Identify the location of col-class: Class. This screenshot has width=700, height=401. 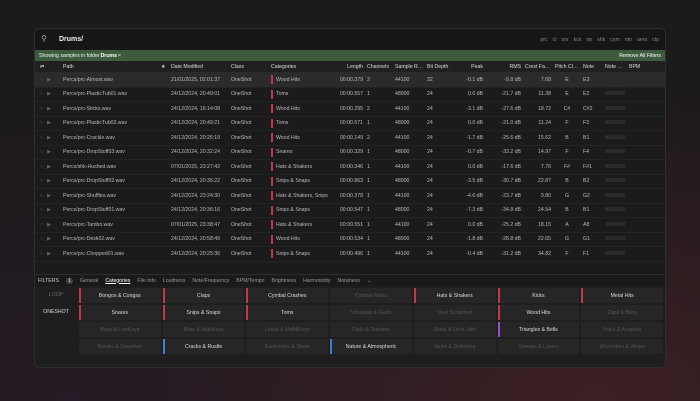
(249, 67).